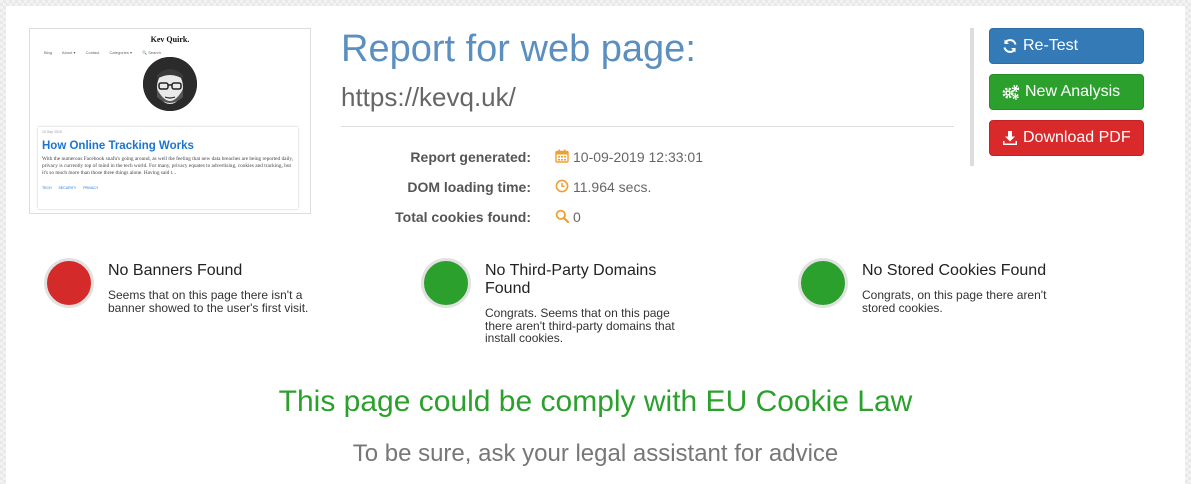  I want to click on thumbnail-nav-item: About ▾, so click(68, 52).